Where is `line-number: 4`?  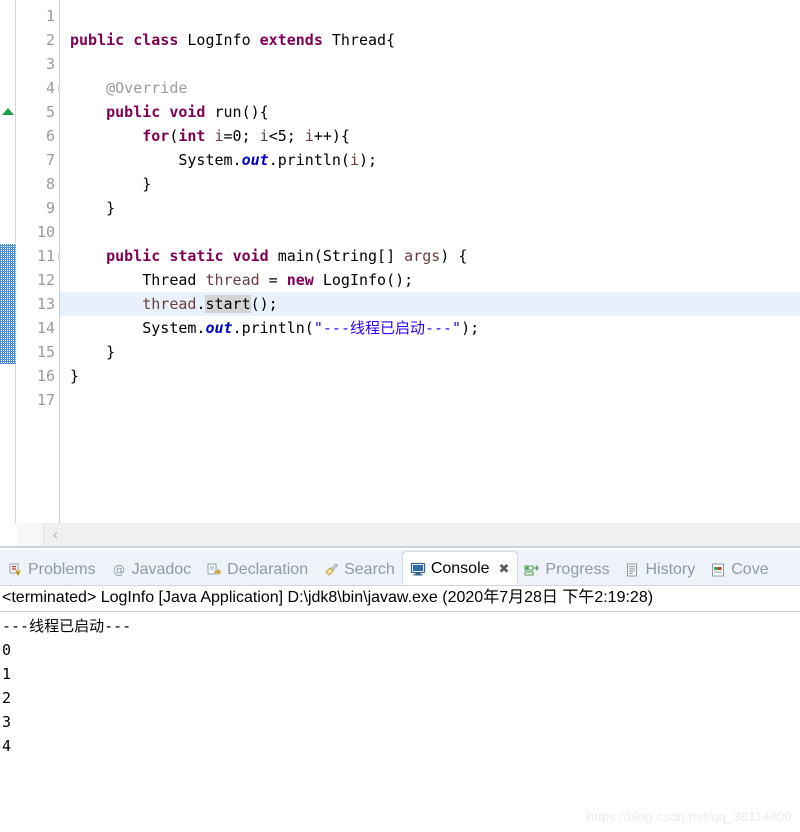
line-number: 4 is located at coordinates (42, 88).